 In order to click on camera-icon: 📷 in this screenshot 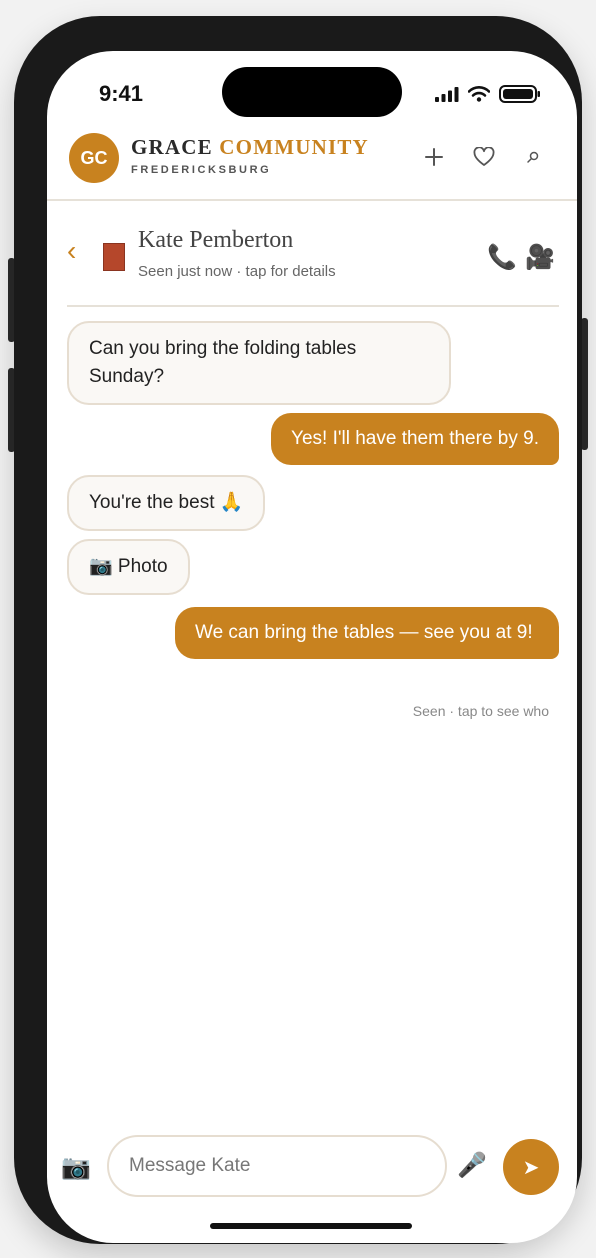, I will do `click(76, 1167)`.